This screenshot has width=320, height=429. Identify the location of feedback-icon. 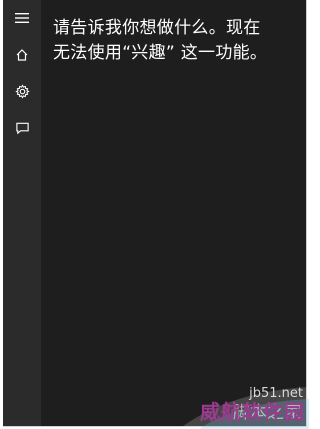
(22, 128).